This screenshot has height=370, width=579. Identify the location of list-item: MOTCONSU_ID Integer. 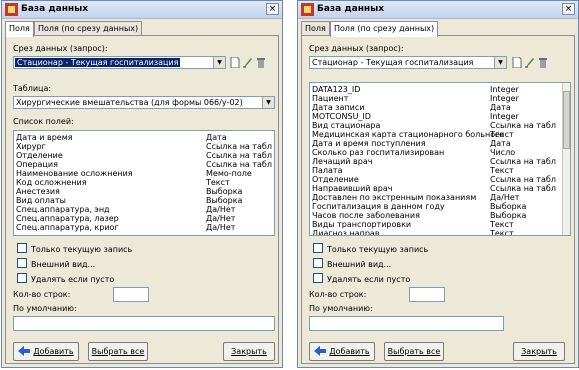
(440, 116).